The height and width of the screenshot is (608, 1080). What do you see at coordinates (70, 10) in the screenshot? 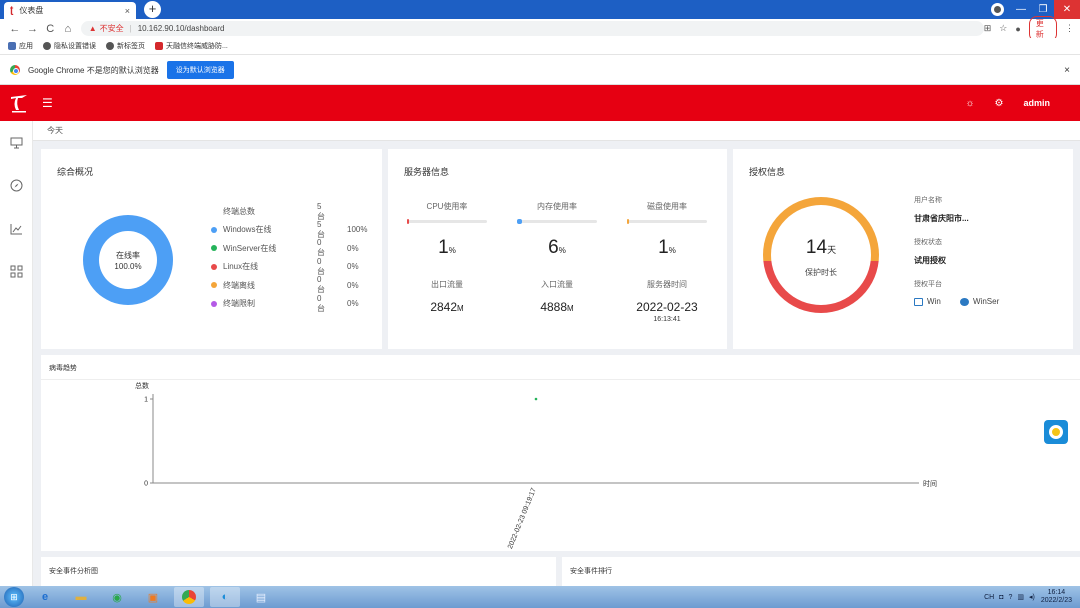
I see `browser-tab: ʈ 仪表盘 ×` at bounding box center [70, 10].